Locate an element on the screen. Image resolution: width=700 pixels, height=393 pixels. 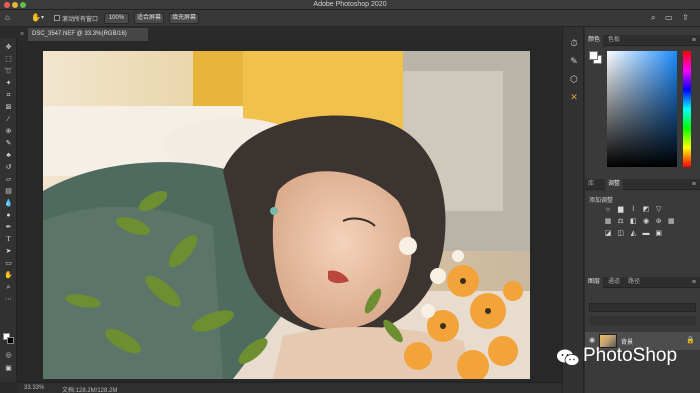
color-balance-icon: ⚖ is located at coordinates (621, 221).